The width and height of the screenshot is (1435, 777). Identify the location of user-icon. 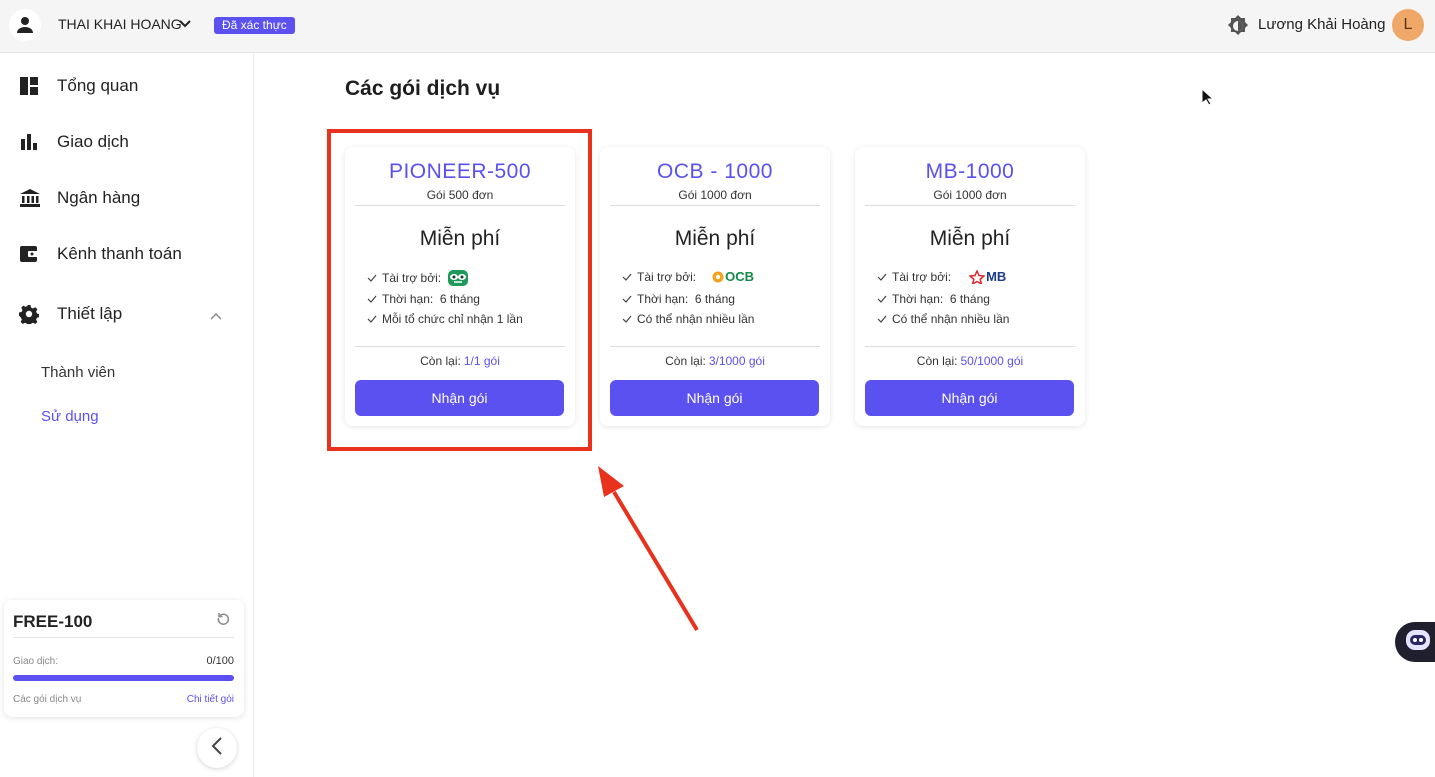
(25, 25).